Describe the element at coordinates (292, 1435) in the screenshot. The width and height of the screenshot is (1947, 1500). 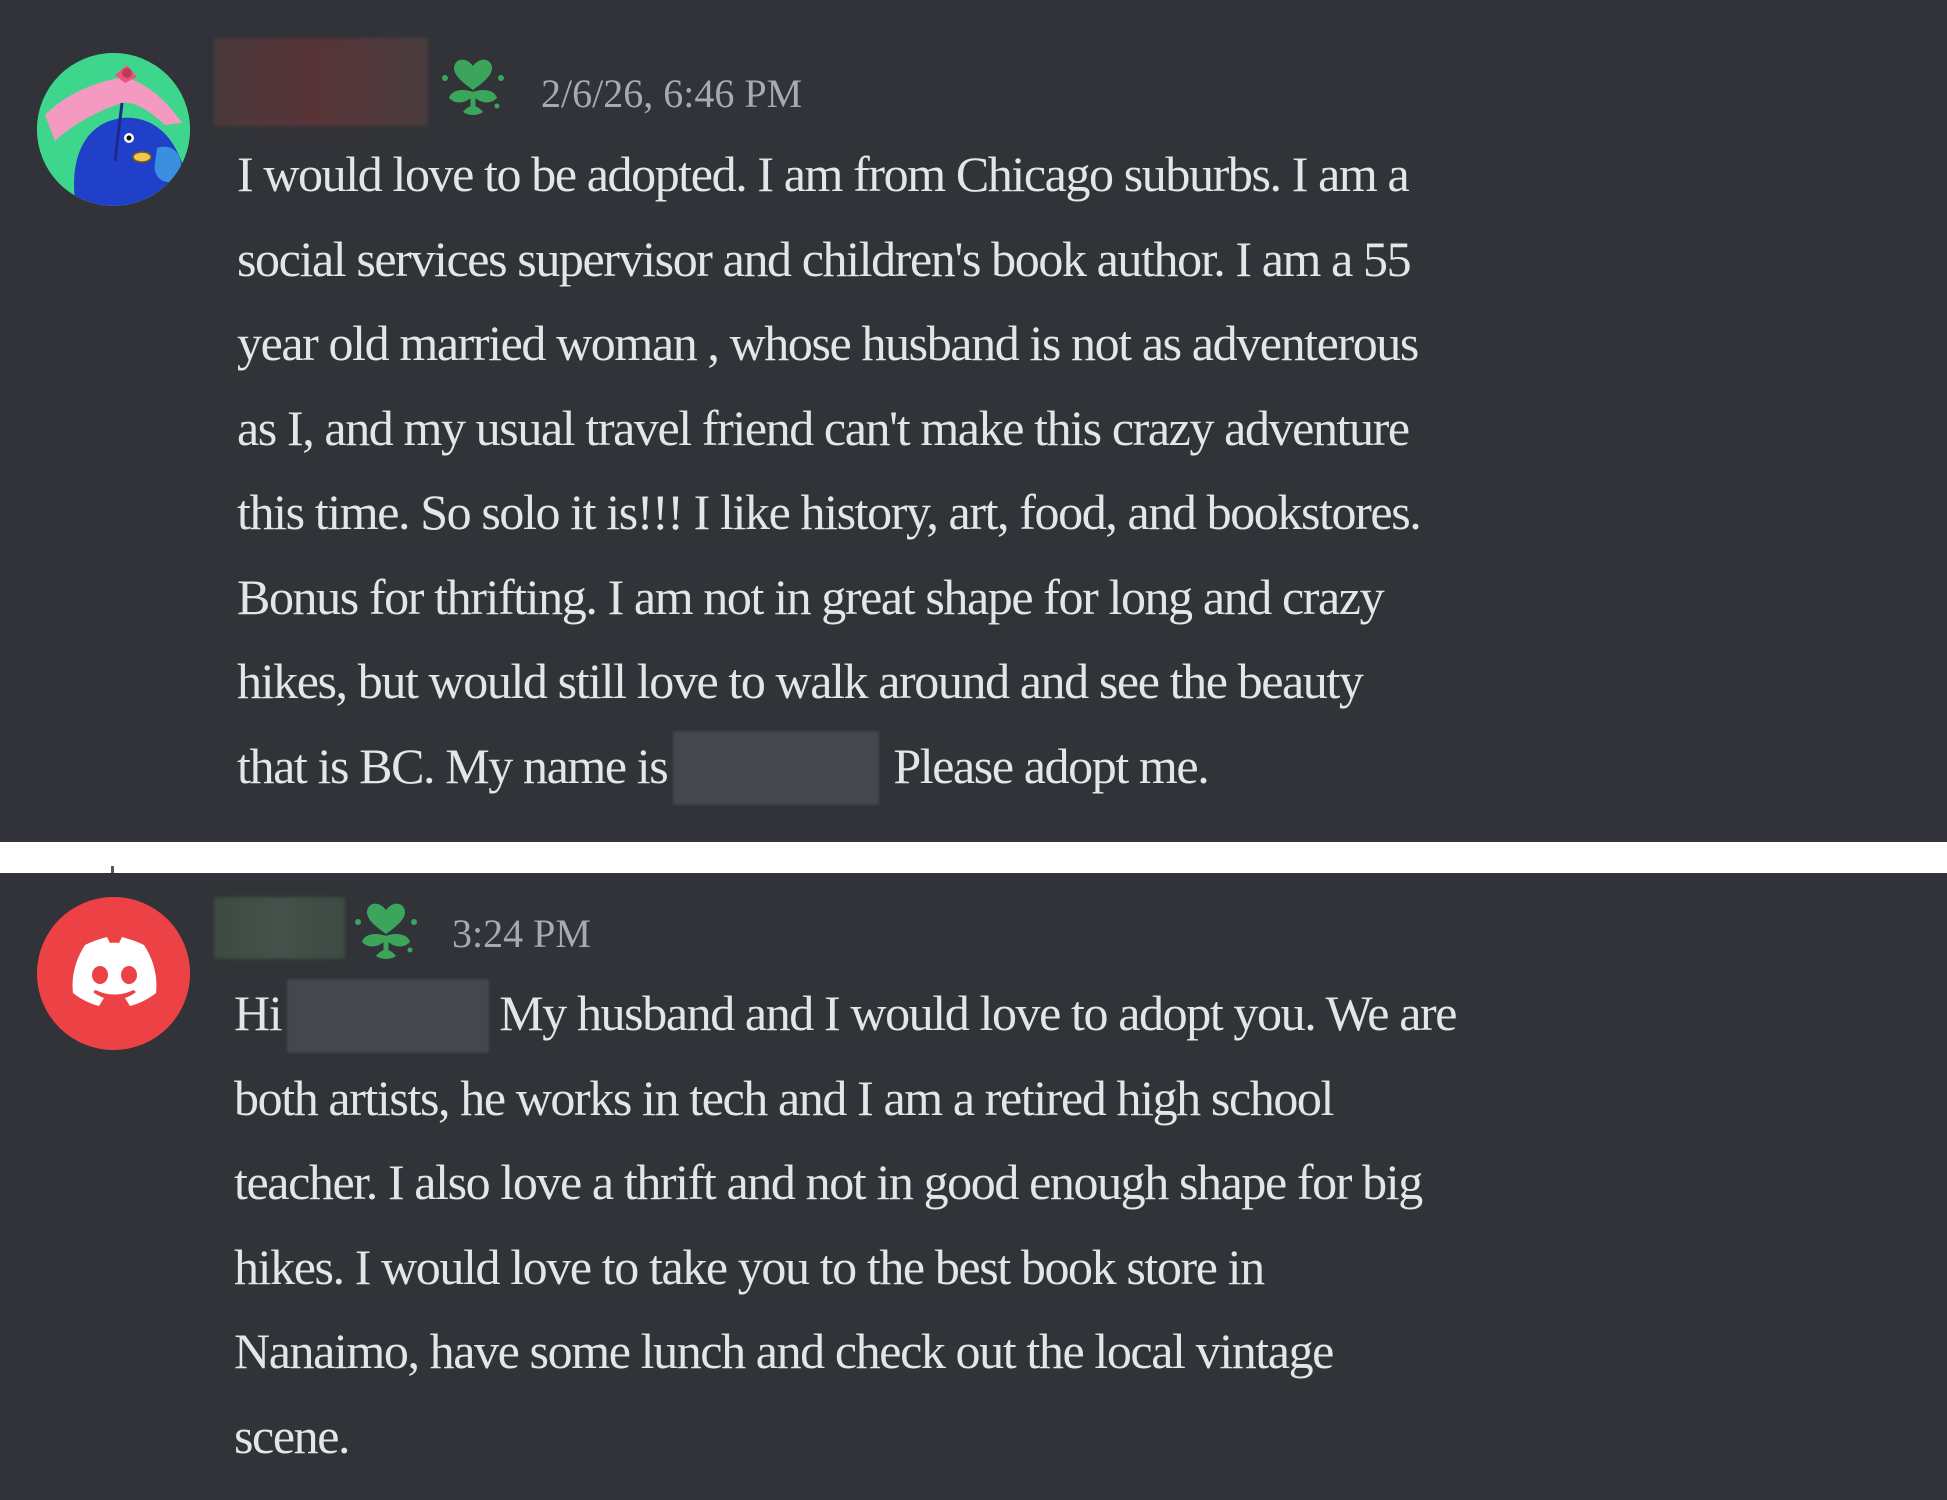
I see `message-line: scene.` at that location.